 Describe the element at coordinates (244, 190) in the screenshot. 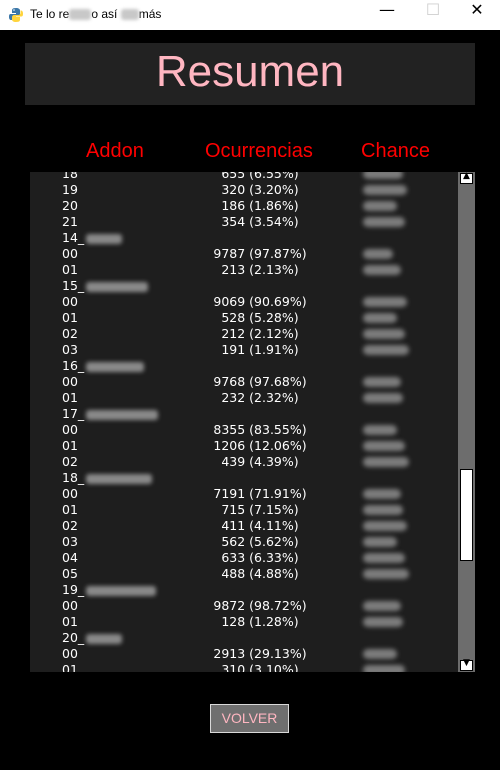

I see `table-row: 19 320 (3.20%)` at that location.